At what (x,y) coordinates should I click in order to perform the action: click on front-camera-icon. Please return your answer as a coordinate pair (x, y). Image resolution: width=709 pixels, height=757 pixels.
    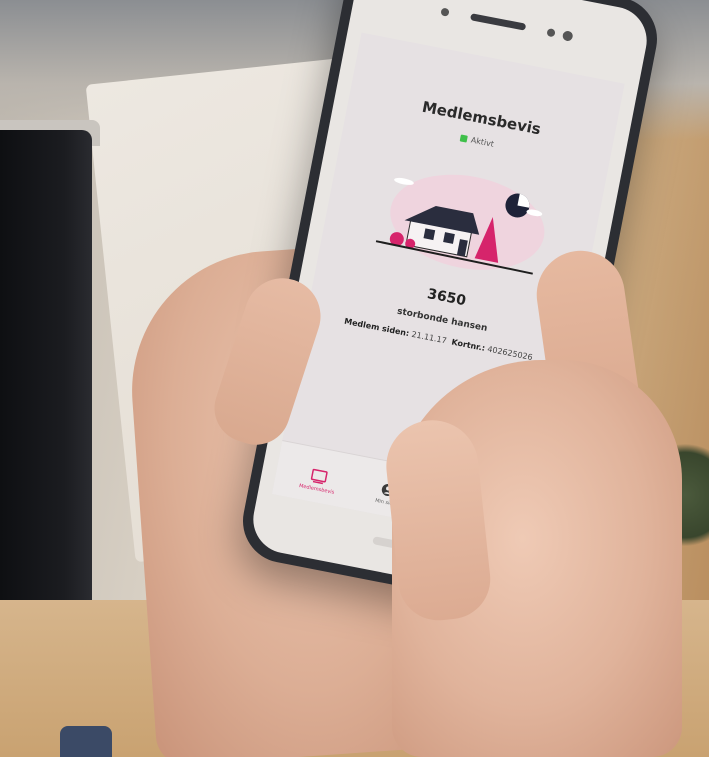
    Looking at the image, I should click on (445, 12).